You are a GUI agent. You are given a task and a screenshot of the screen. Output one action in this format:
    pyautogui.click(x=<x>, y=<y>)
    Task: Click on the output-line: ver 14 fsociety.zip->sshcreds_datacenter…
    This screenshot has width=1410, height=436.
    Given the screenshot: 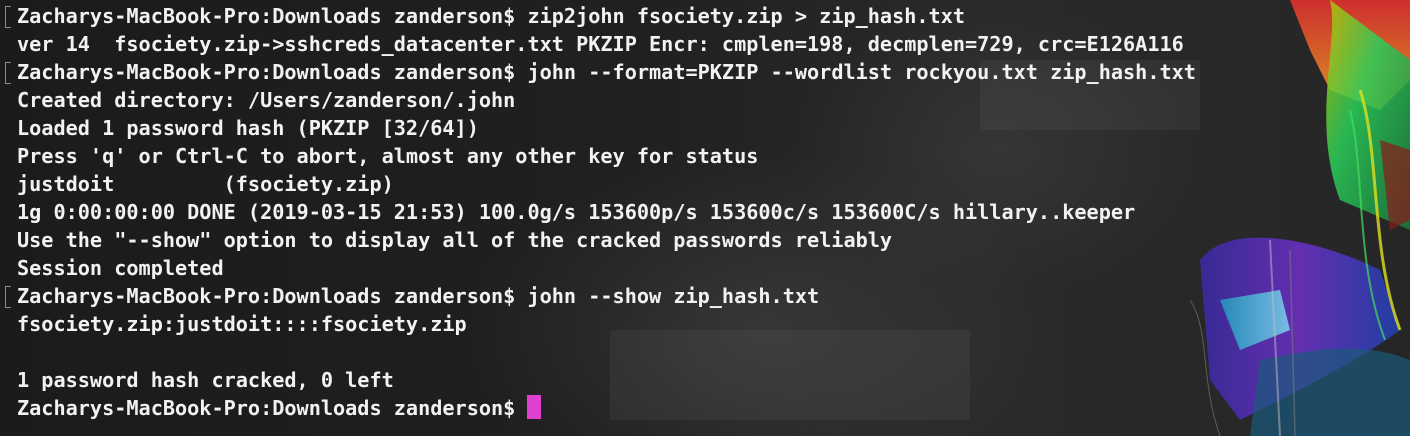 What is the action you would take?
    pyautogui.click(x=700, y=44)
    